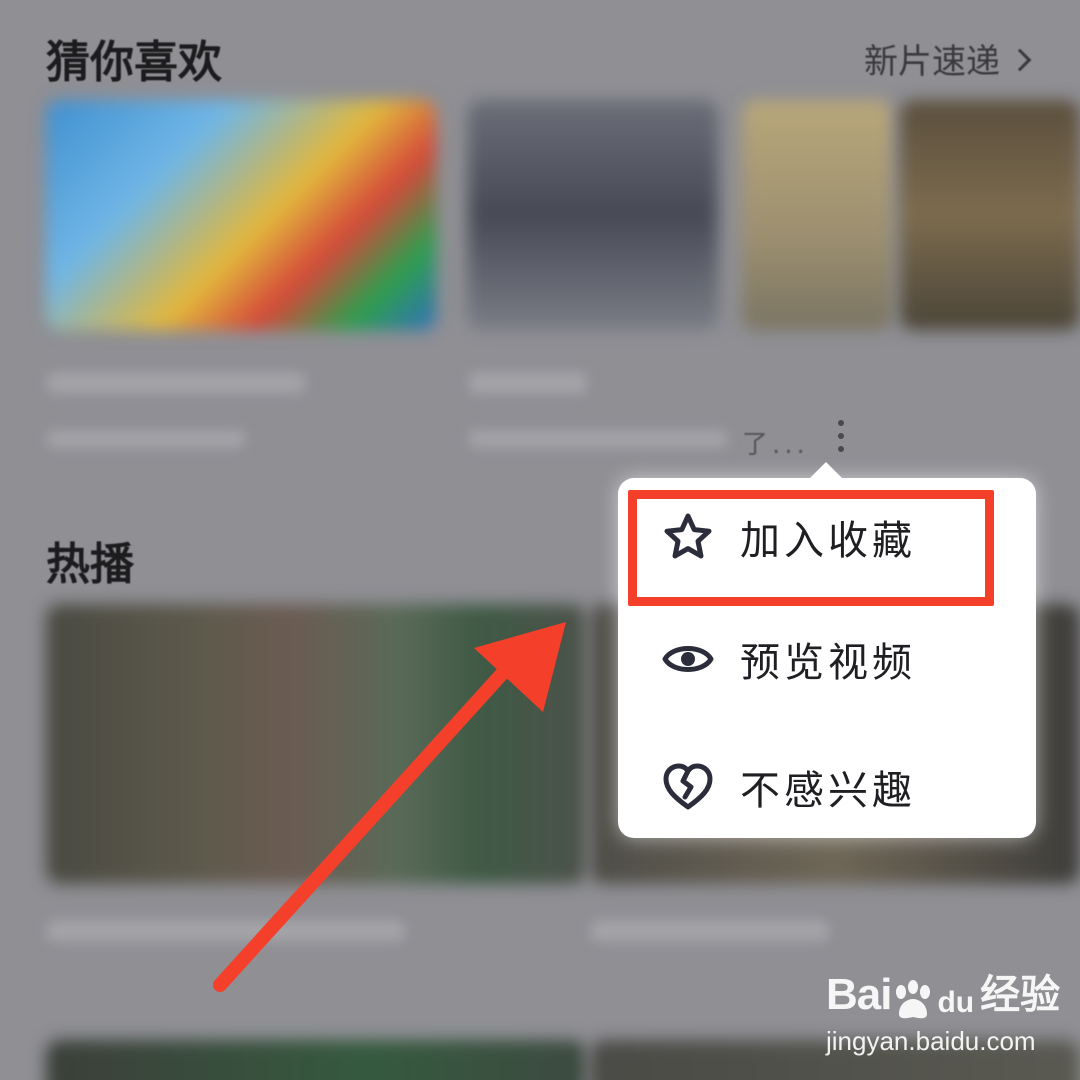 The height and width of the screenshot is (1080, 1080). Describe the element at coordinates (828, 663) in the screenshot. I see `menu-item-label: 预览视频` at that location.